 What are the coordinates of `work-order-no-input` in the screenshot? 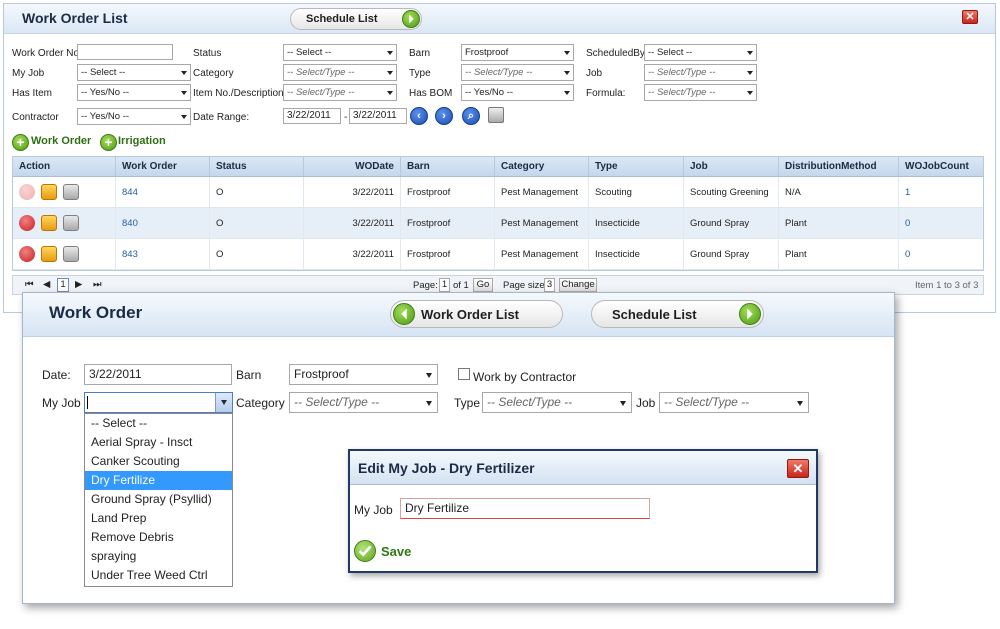 It's located at (125, 52).